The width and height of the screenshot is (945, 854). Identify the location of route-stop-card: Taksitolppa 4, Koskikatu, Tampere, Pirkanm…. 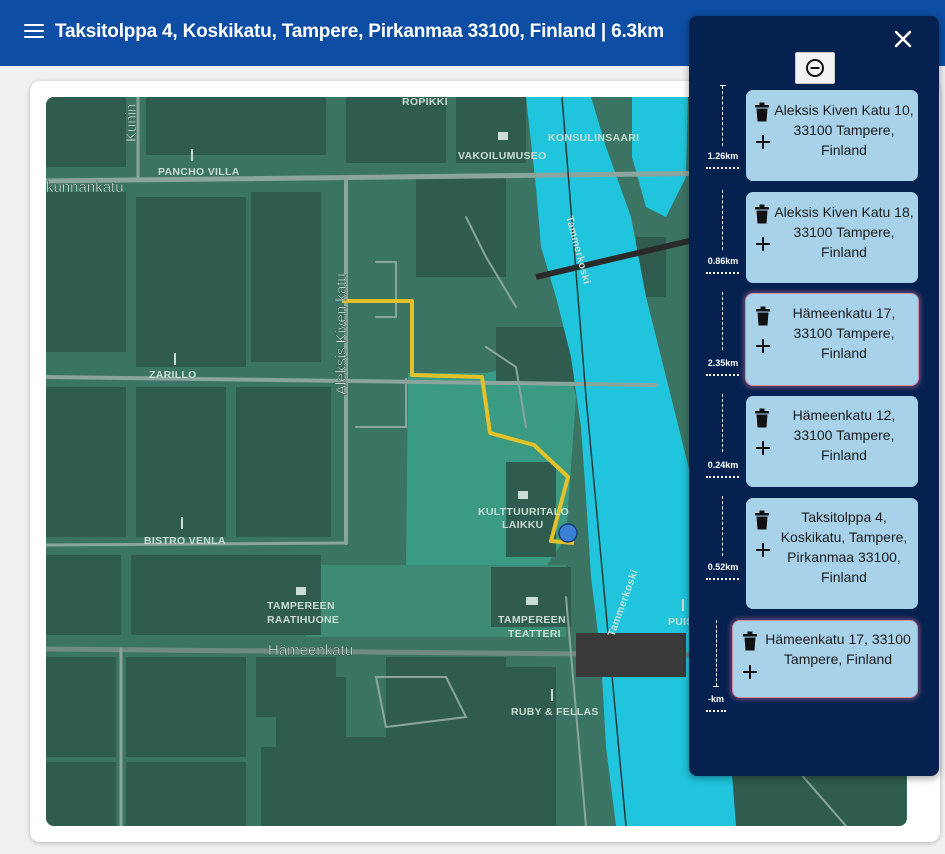
(832, 553).